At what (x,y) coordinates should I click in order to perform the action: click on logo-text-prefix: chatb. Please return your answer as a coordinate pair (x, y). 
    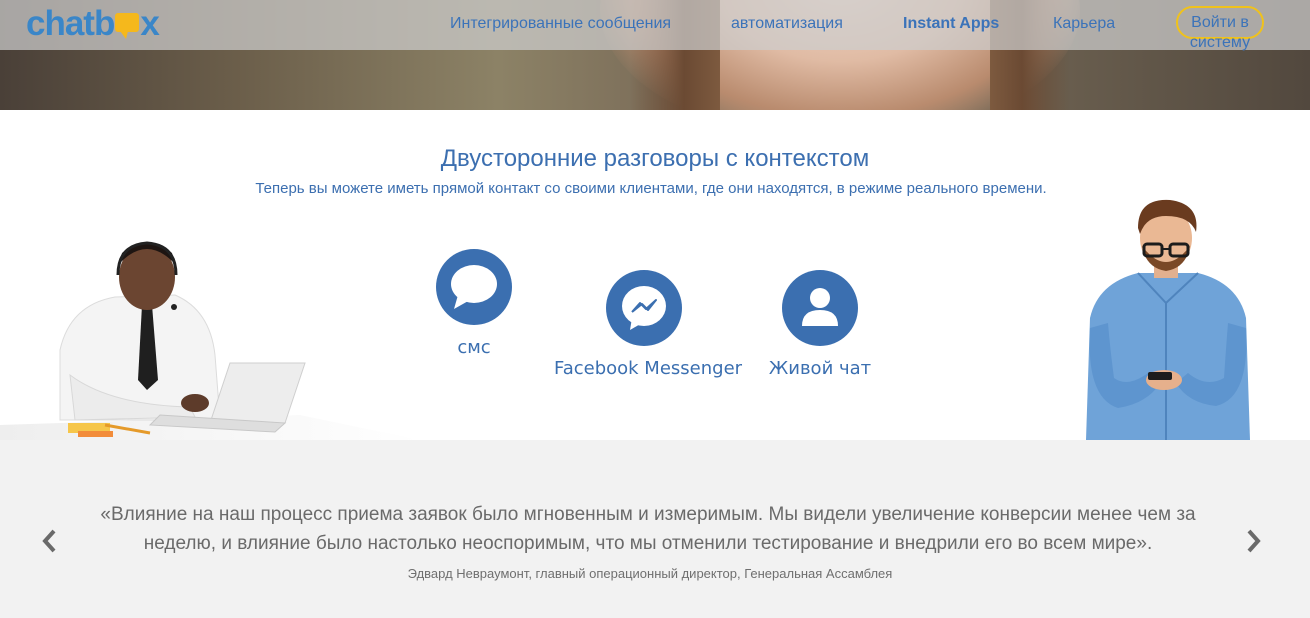
    Looking at the image, I should click on (70, 23).